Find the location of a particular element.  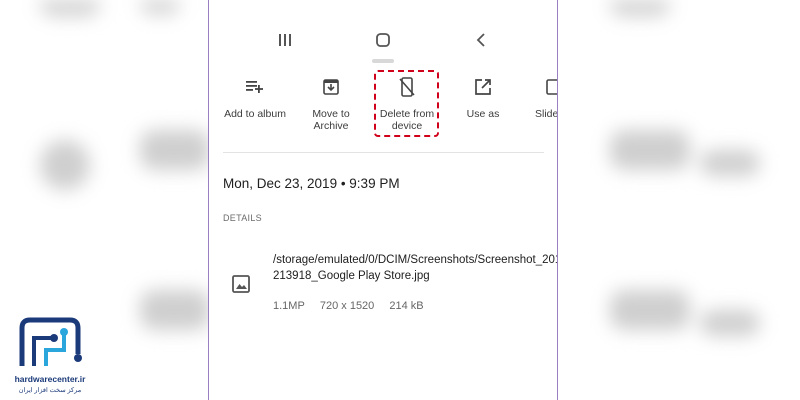

image-icon is located at coordinates (241, 284).